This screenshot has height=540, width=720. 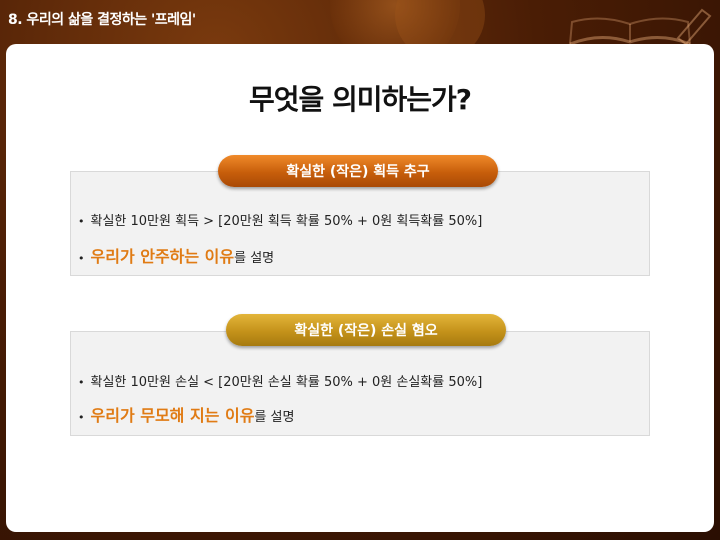 What do you see at coordinates (694, 26) in the screenshot?
I see `pencil-icon` at bounding box center [694, 26].